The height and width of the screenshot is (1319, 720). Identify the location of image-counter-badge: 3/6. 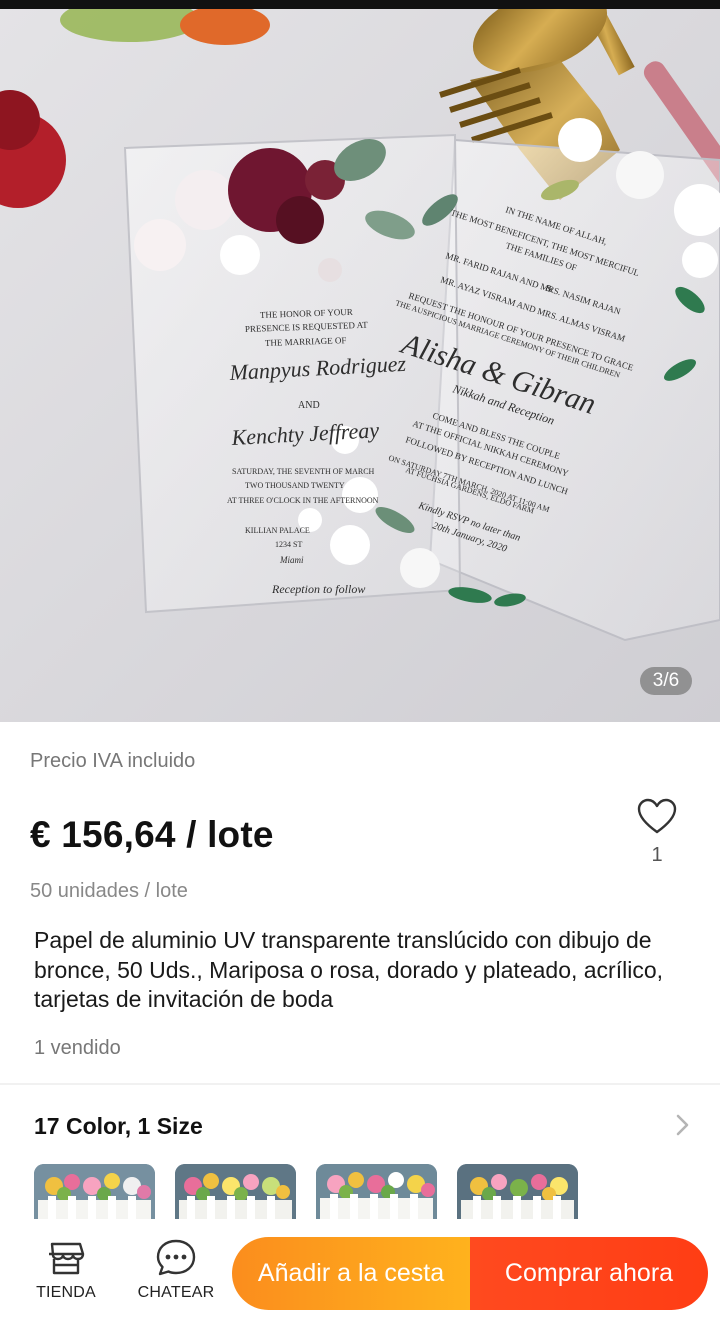
(666, 681).